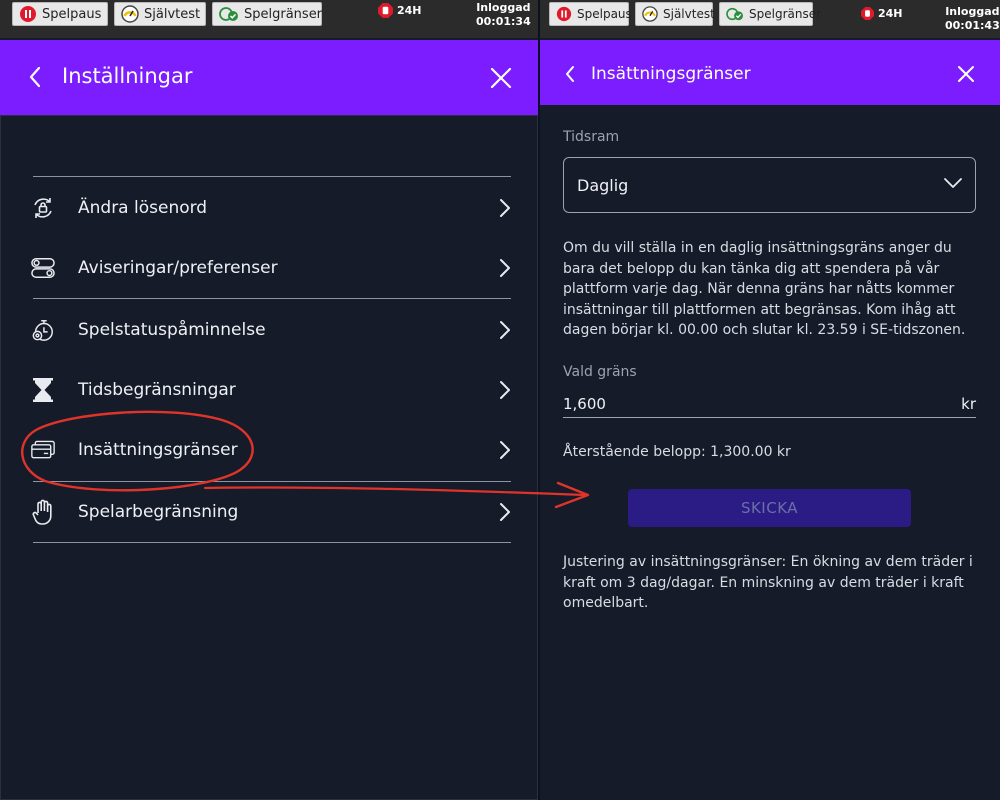 The image size is (1000, 800). Describe the element at coordinates (172, 330) in the screenshot. I see `menu-item-label: Spelstatuspåminnelse` at that location.